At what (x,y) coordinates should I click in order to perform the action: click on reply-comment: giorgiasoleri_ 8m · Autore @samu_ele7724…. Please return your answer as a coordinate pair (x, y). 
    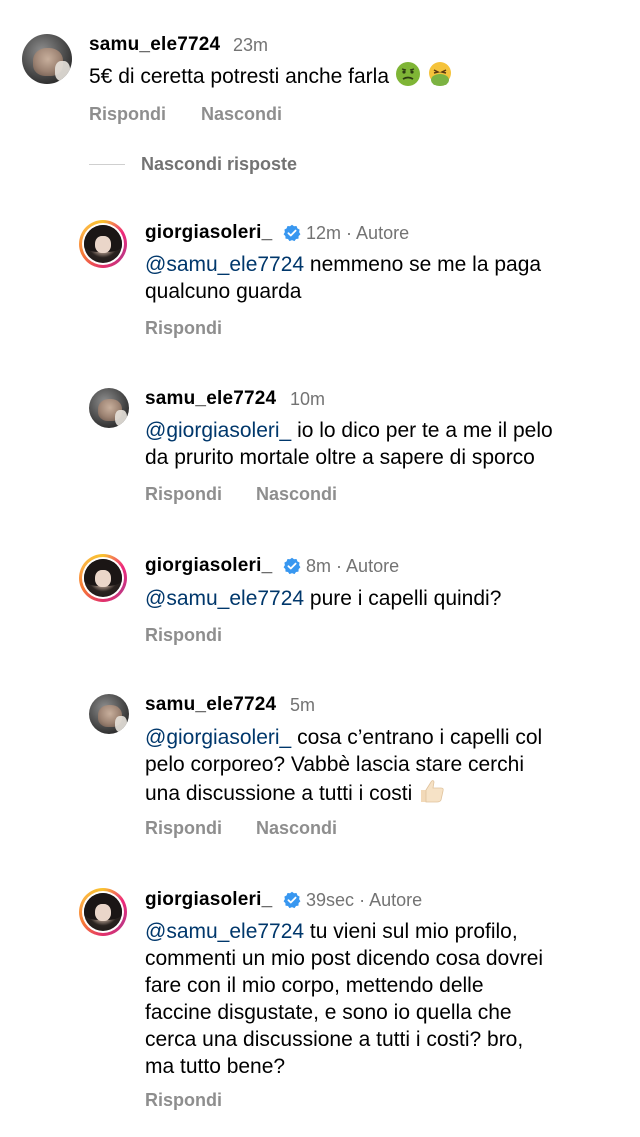
    Looking at the image, I should click on (320, 599).